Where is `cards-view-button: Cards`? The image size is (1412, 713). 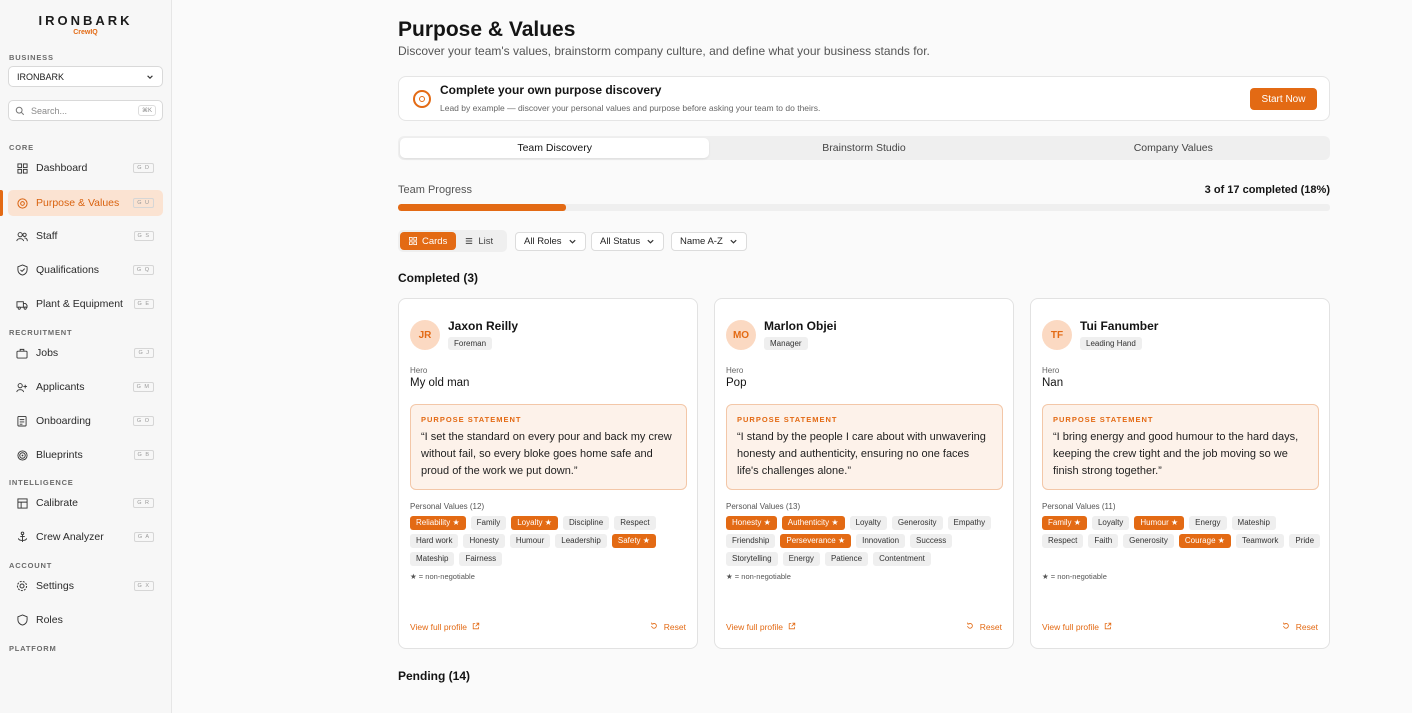
cards-view-button: Cards is located at coordinates (428, 241).